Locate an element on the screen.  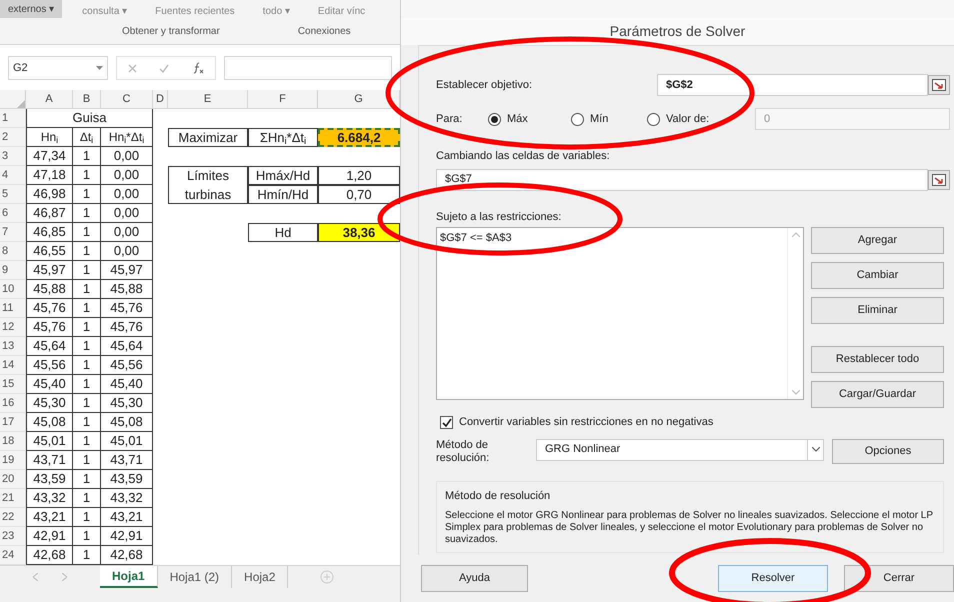
table-cell: 45,64 is located at coordinates (127, 346).